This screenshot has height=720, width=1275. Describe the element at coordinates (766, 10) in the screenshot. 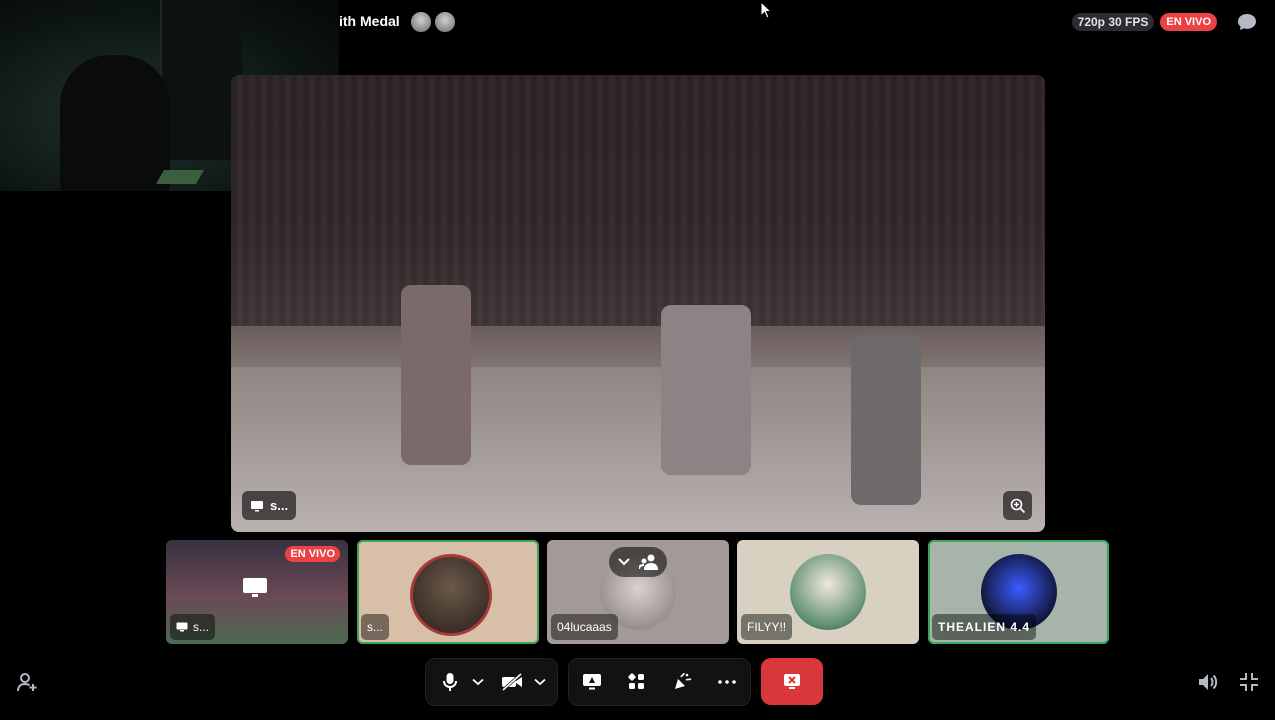

I see `mouse-cursor-icon` at that location.